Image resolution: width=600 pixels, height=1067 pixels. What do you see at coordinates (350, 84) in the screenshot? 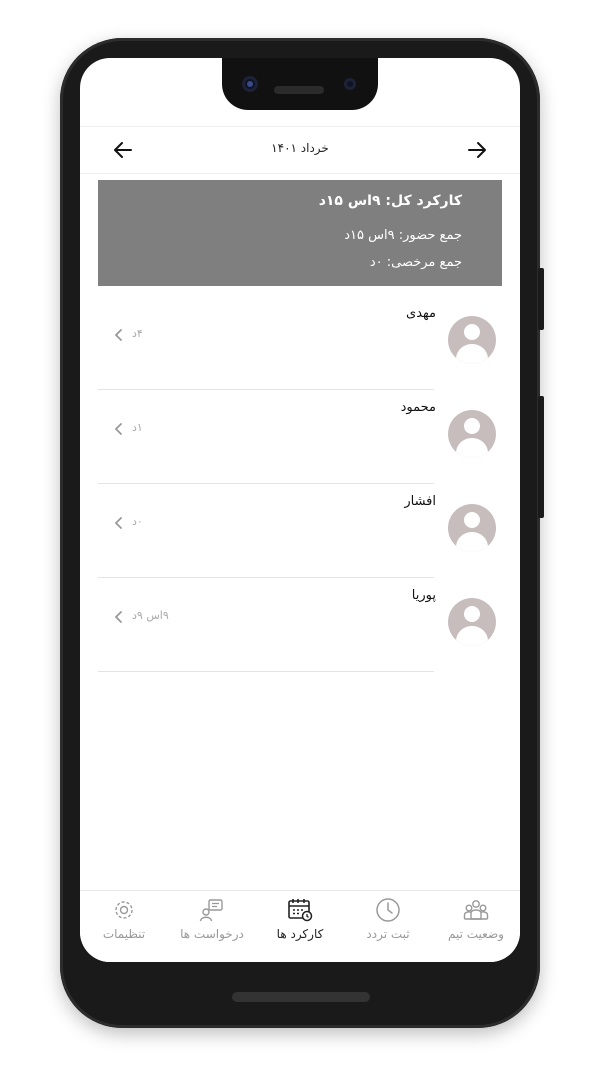
I see `sensor-icon` at bounding box center [350, 84].